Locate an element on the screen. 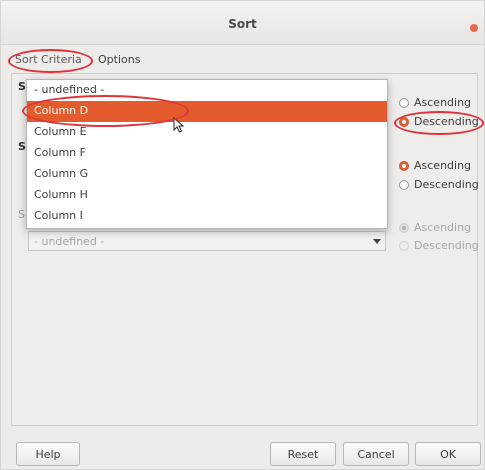  key3-ascending-label: Ascending is located at coordinates (443, 227).